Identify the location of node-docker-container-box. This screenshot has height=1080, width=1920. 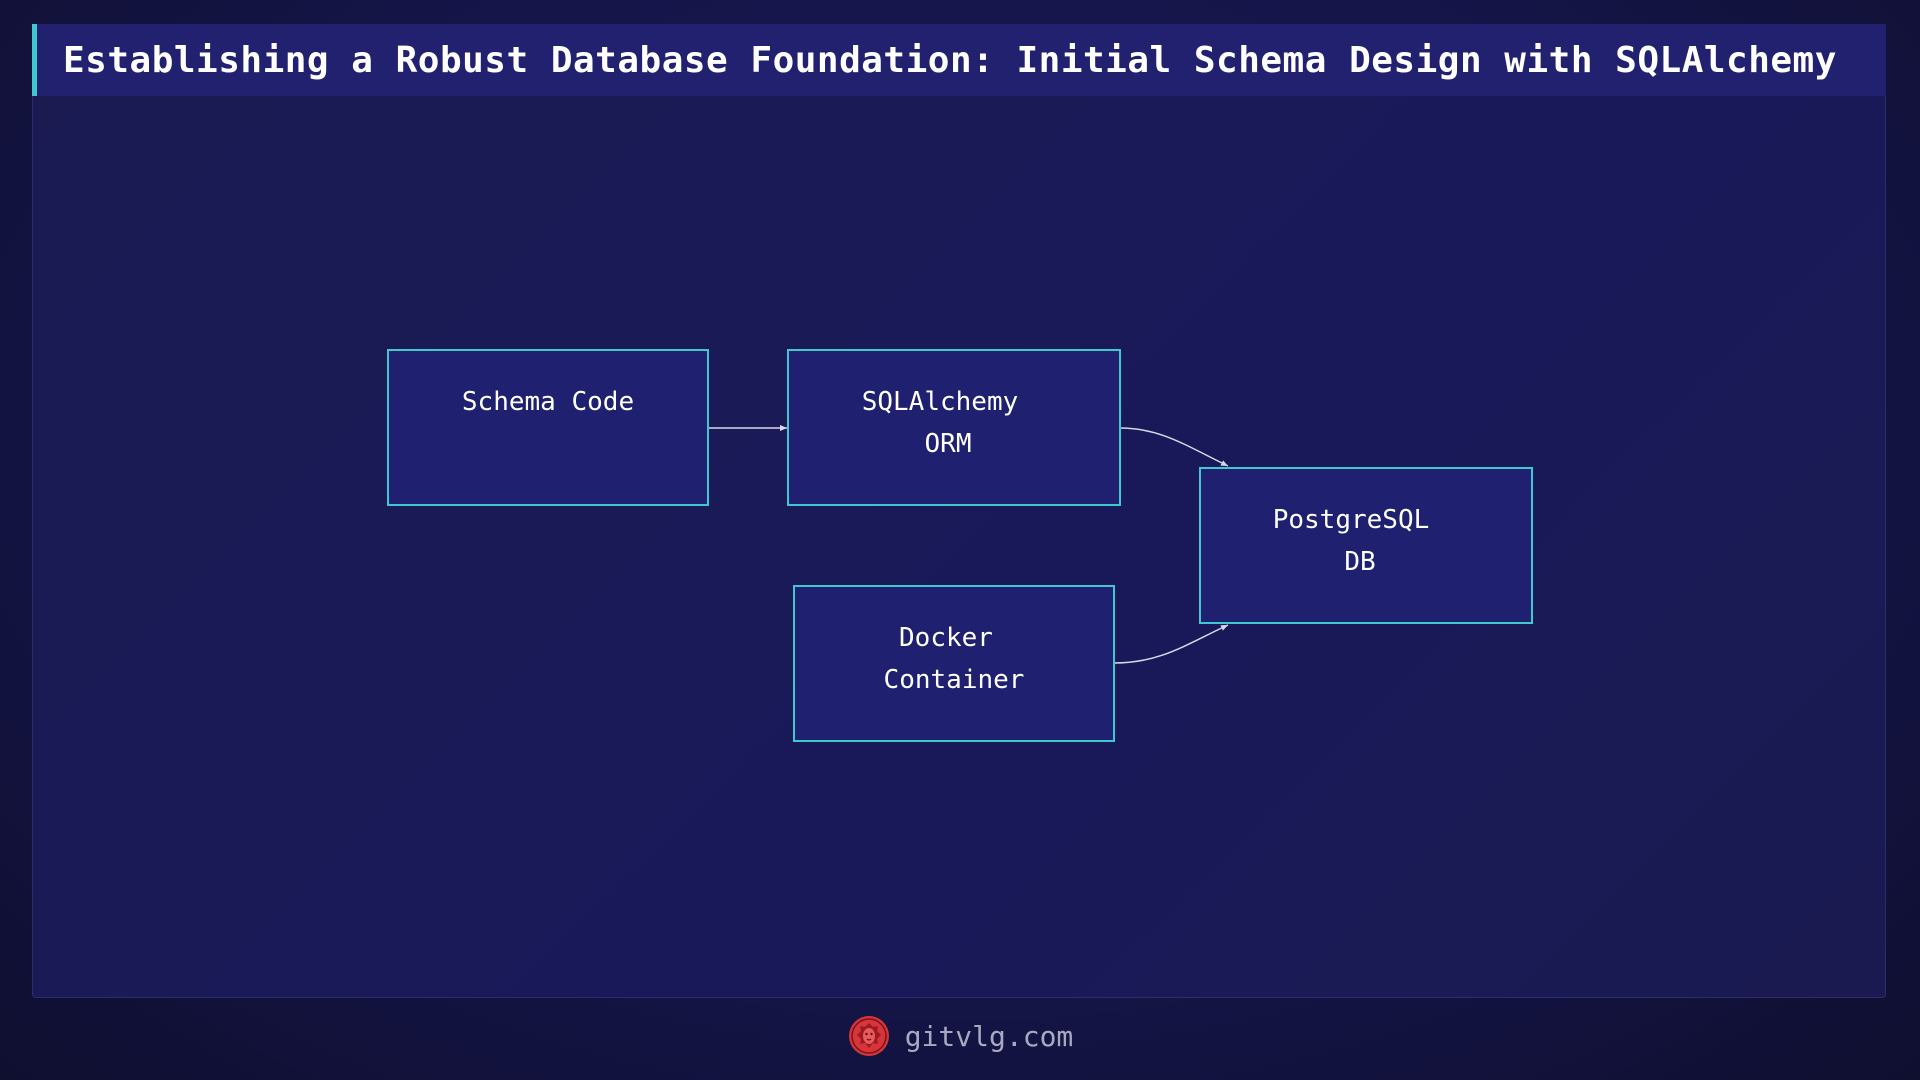
(954, 663).